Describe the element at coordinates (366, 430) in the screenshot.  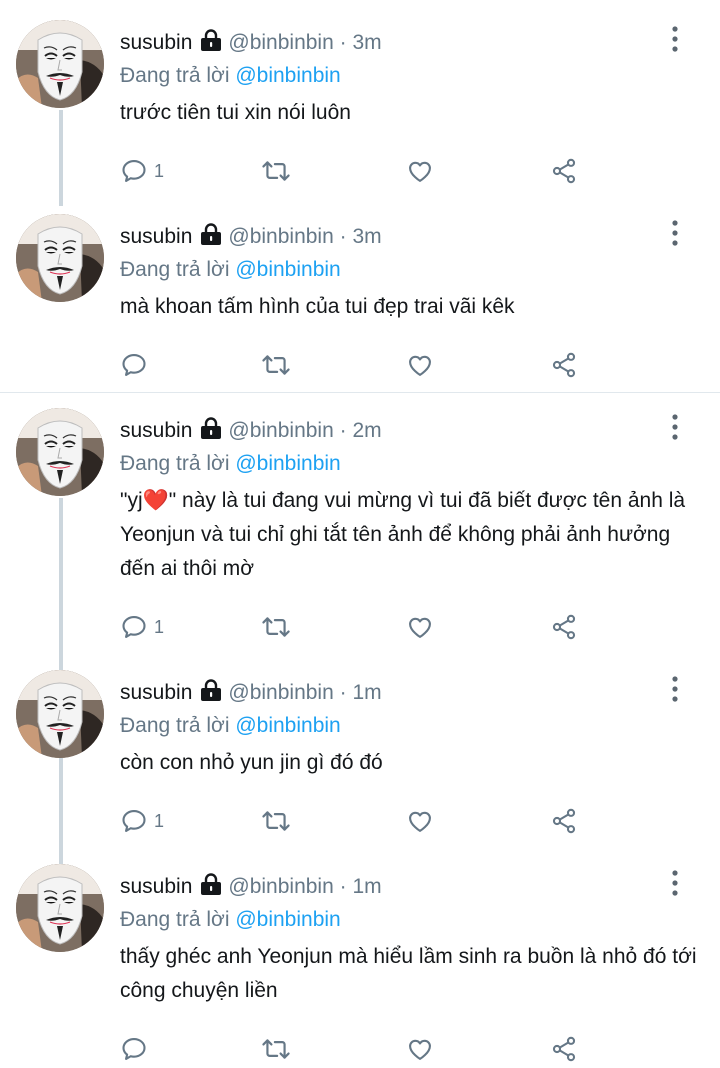
I see `timestamp: 2m` at that location.